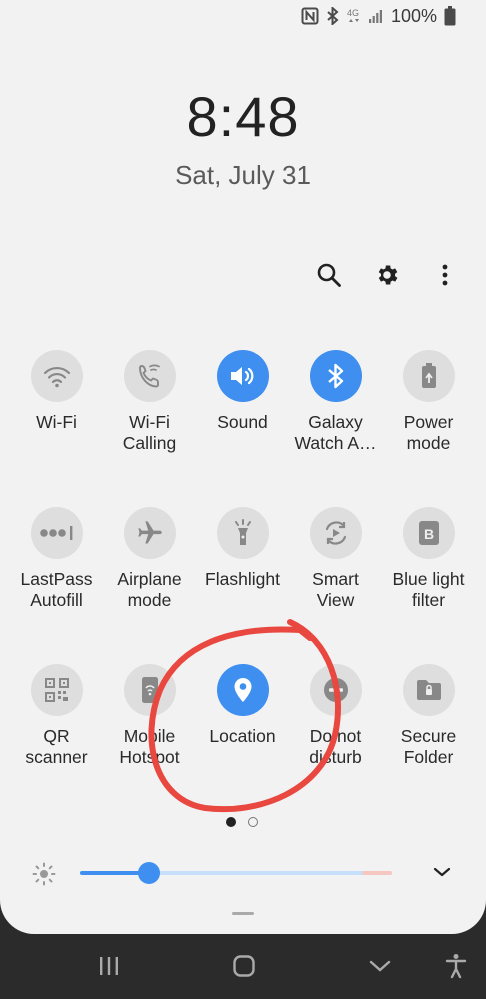  I want to click on tile-sound: Sound, so click(242, 391).